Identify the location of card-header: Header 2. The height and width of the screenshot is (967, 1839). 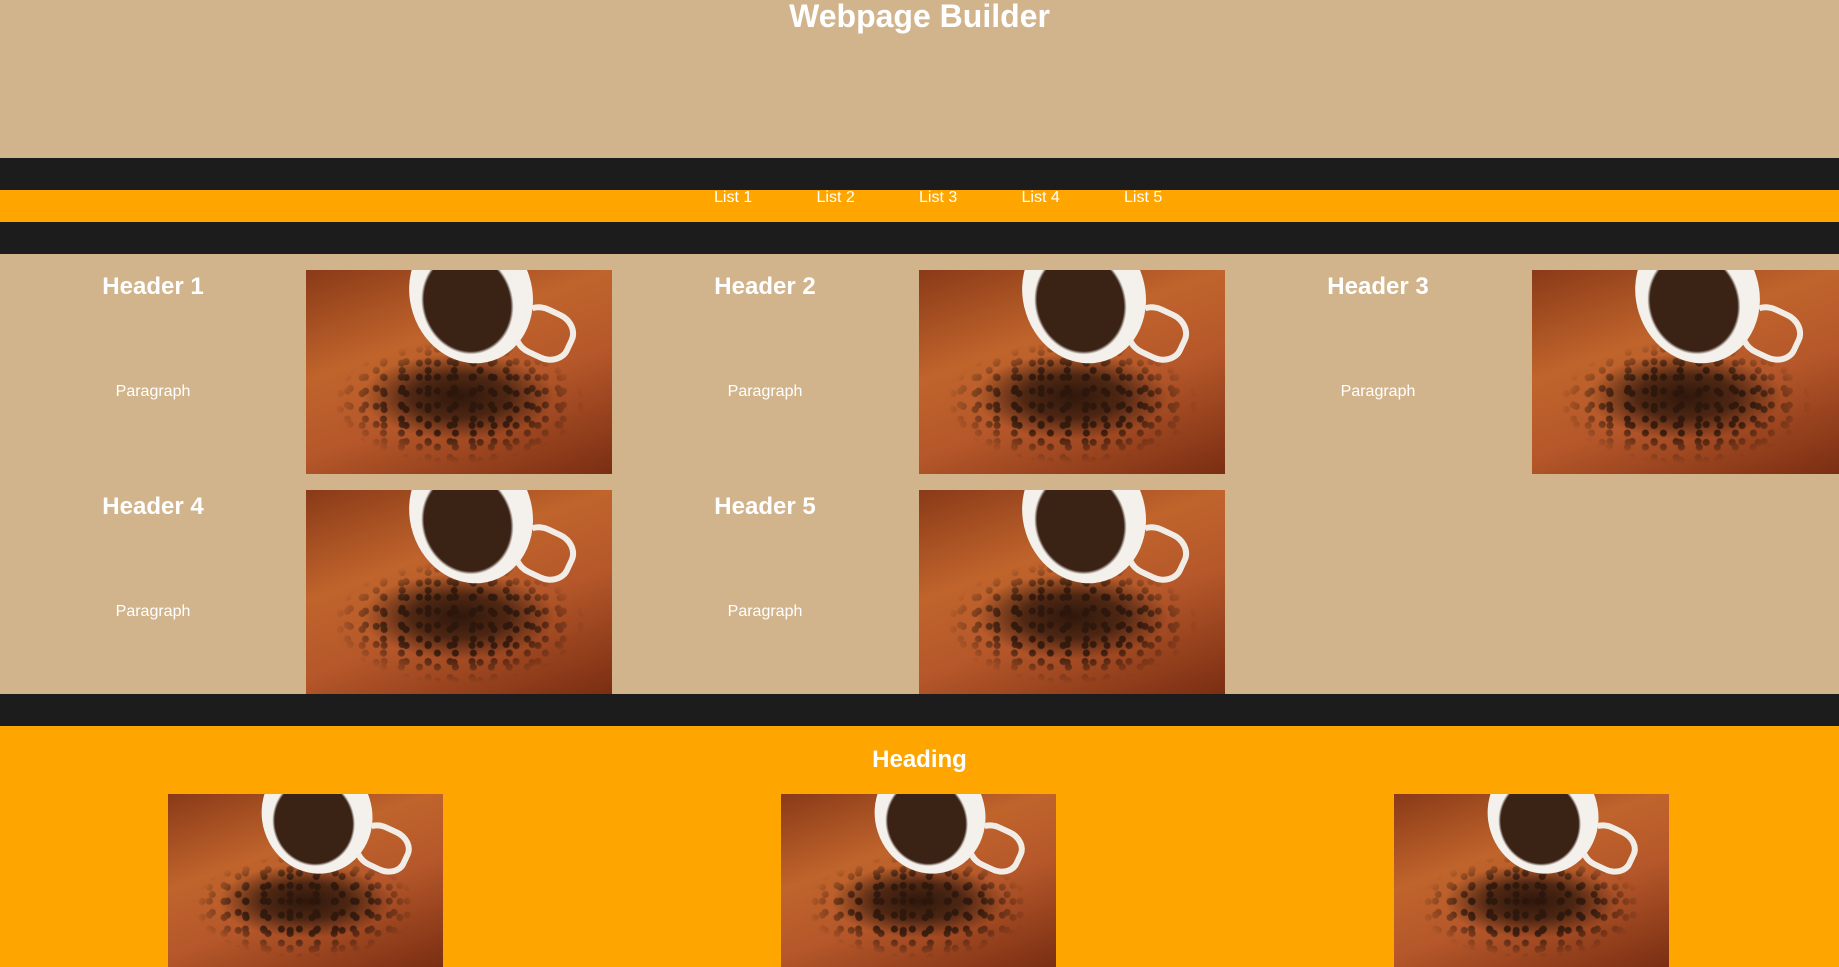
(765, 286).